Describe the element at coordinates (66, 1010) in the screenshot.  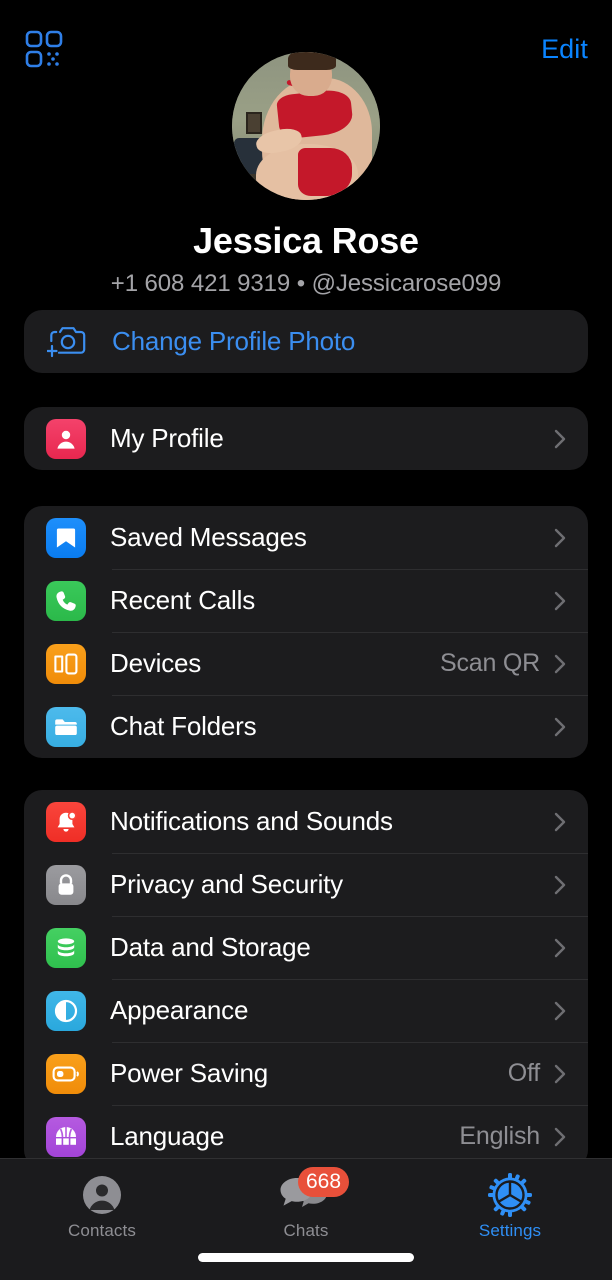
I see `contrast-circle-icon` at that location.